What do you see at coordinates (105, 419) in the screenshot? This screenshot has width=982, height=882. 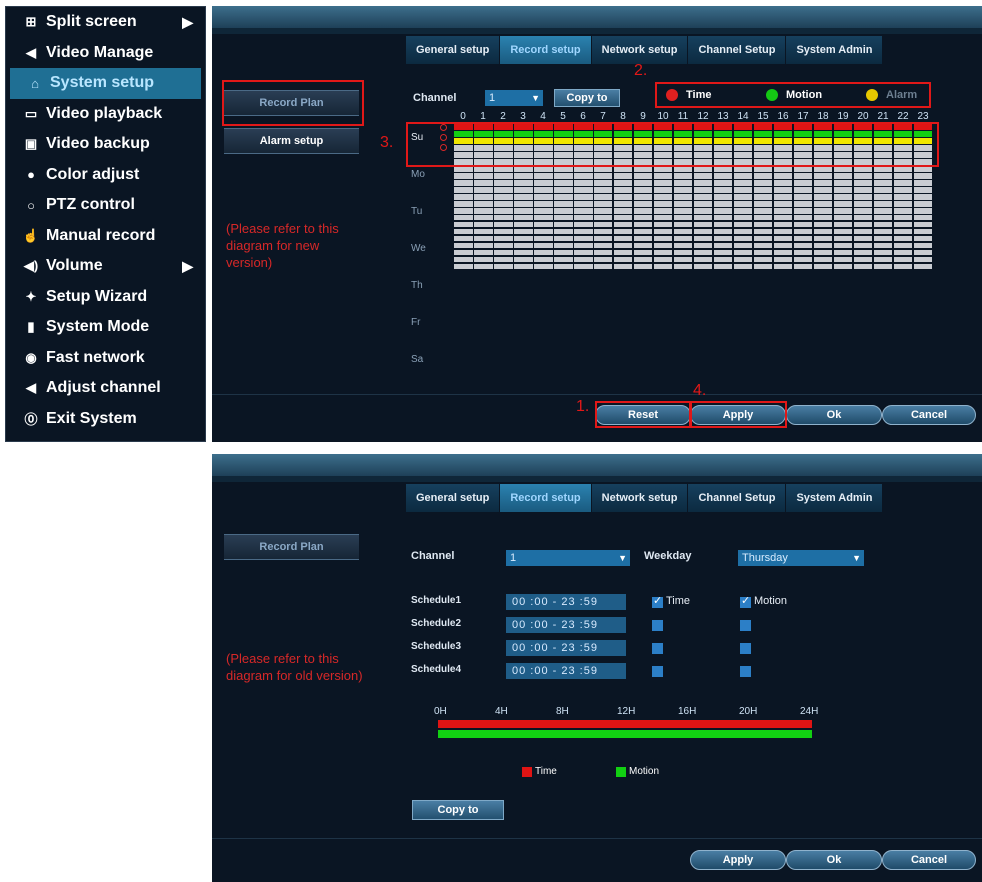 I see `menu-item-exit-system: ⓪ Exit System` at bounding box center [105, 419].